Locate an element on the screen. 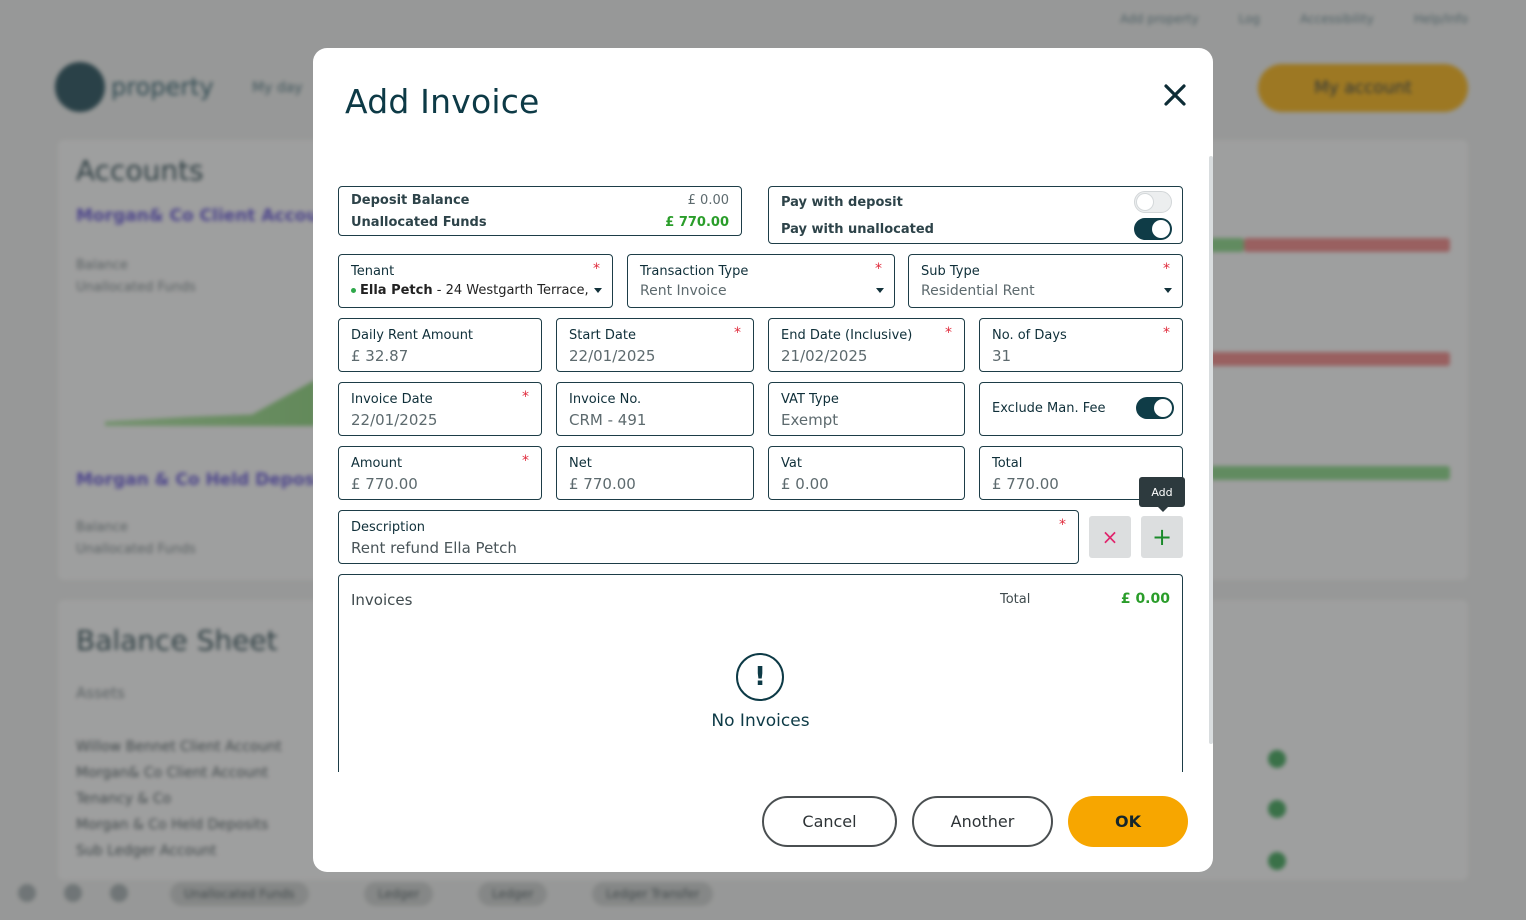 This screenshot has height=920, width=1526. field-label: Net is located at coordinates (580, 463).